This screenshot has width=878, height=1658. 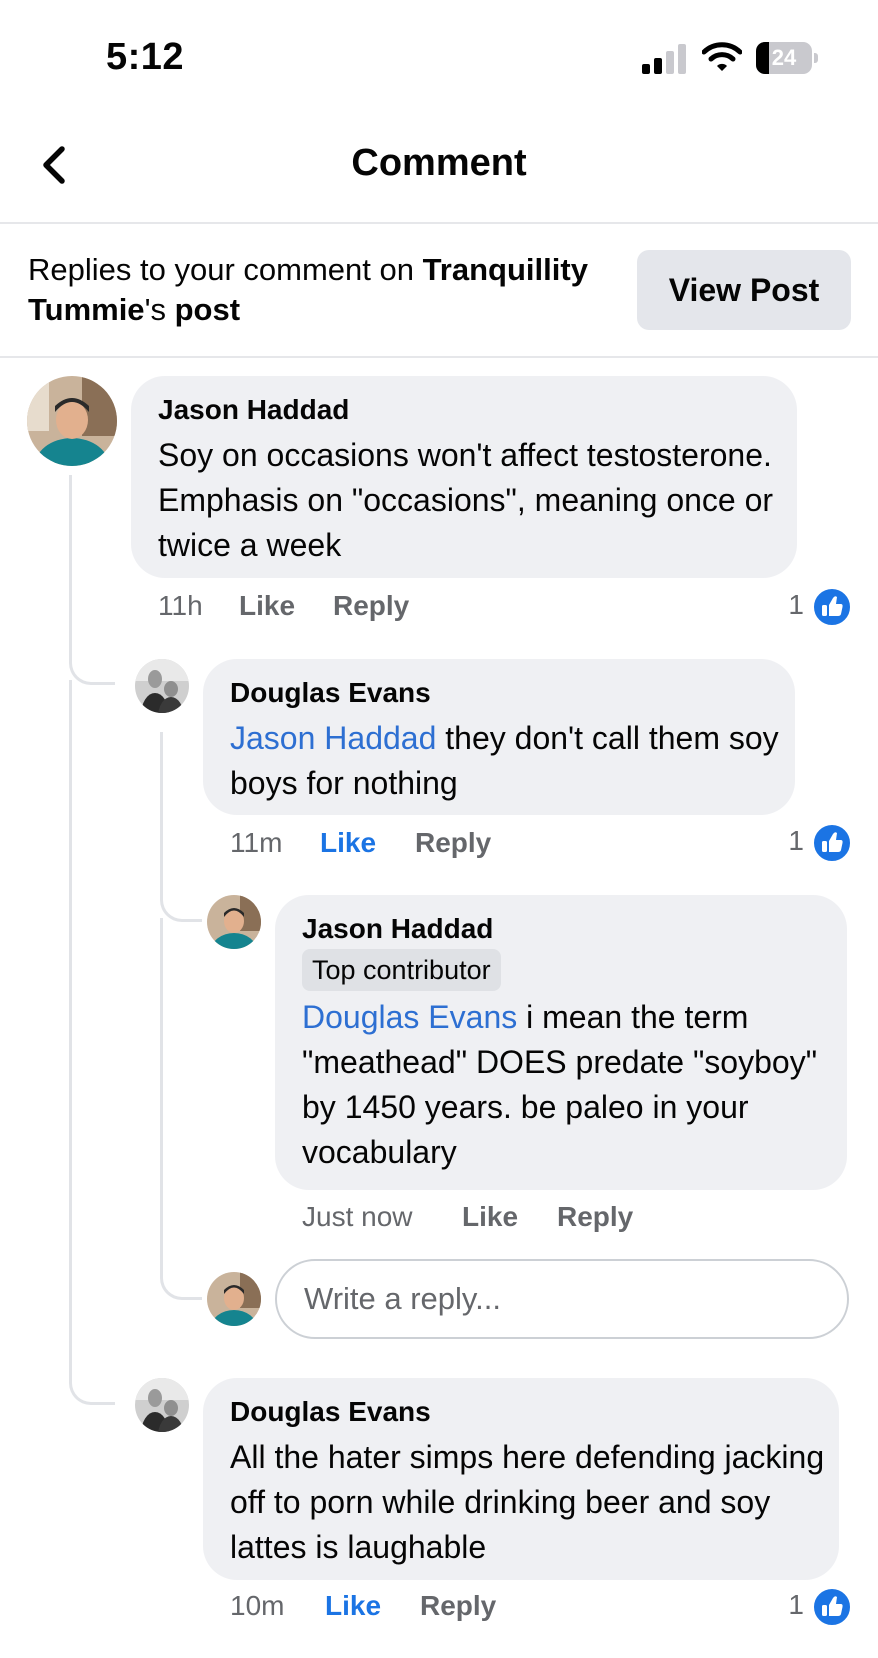 I want to click on mention-link: Douglas Evans, so click(x=409, y=1017).